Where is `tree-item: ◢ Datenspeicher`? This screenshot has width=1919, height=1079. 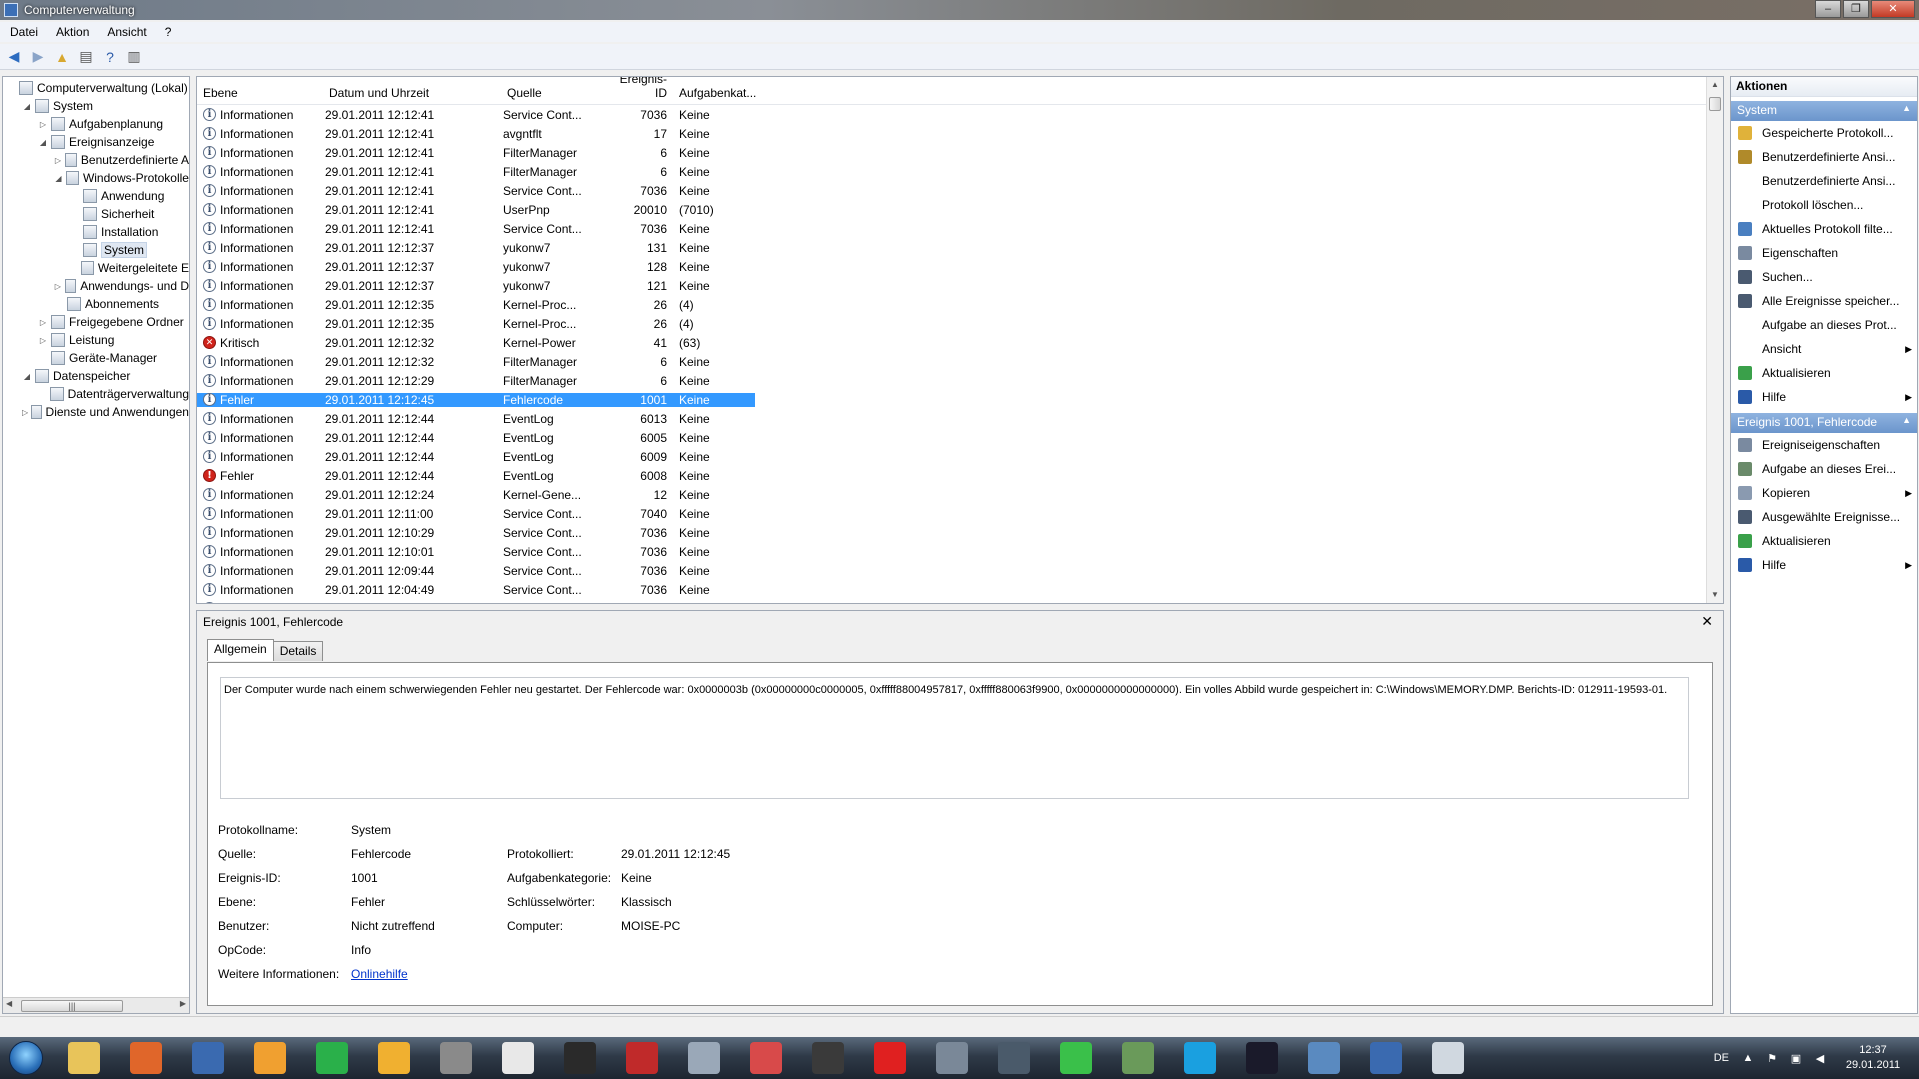
tree-item: ◢ Datenspeicher is located at coordinates (96, 376).